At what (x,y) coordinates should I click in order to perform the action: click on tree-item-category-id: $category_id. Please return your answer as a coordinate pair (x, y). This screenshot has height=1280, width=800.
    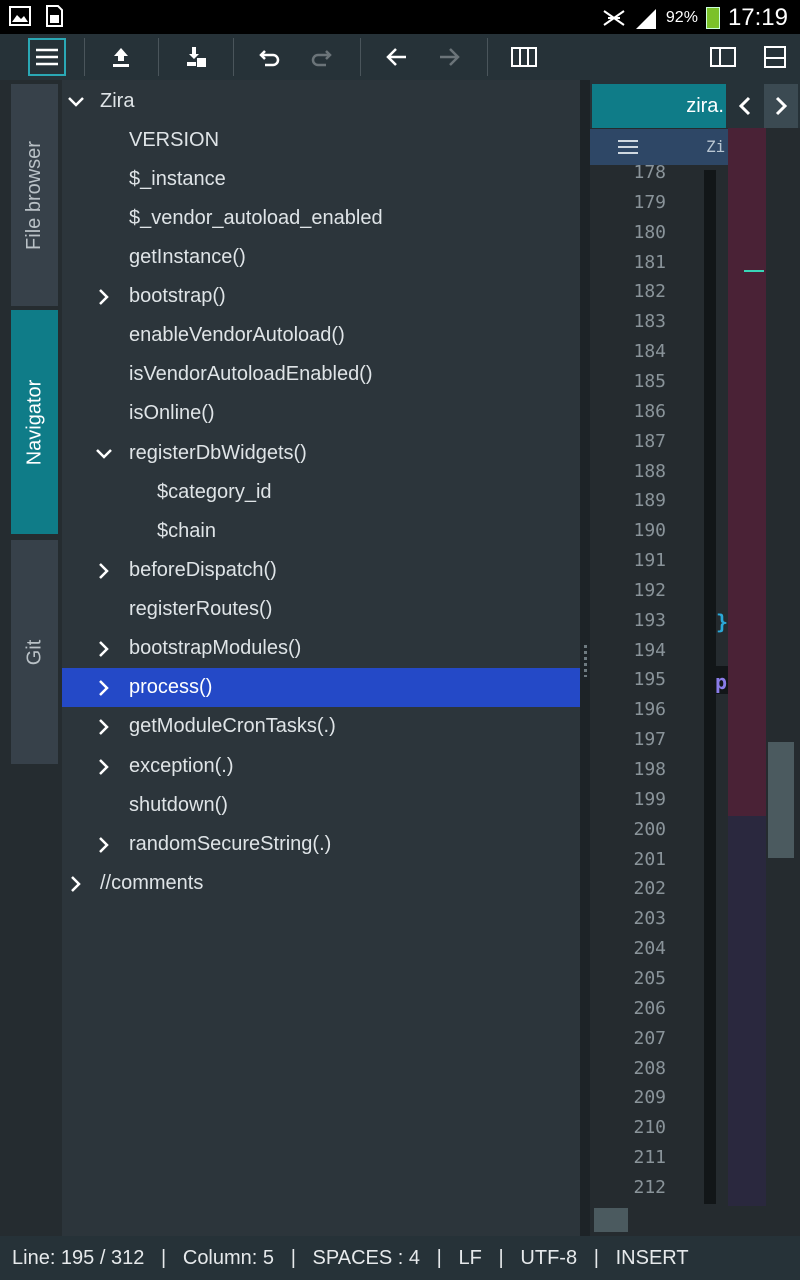
    Looking at the image, I should click on (321, 492).